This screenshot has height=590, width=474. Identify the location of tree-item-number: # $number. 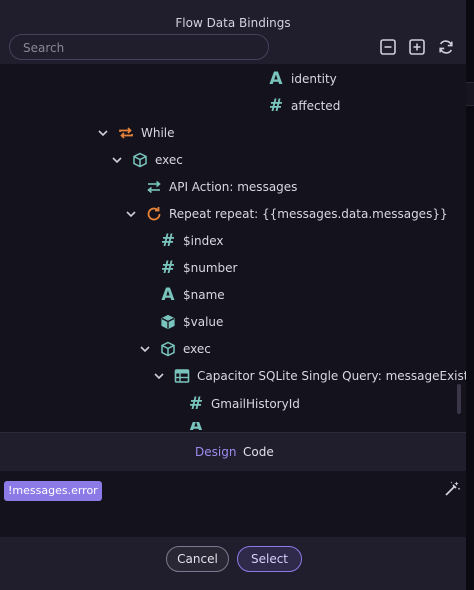
(198, 268).